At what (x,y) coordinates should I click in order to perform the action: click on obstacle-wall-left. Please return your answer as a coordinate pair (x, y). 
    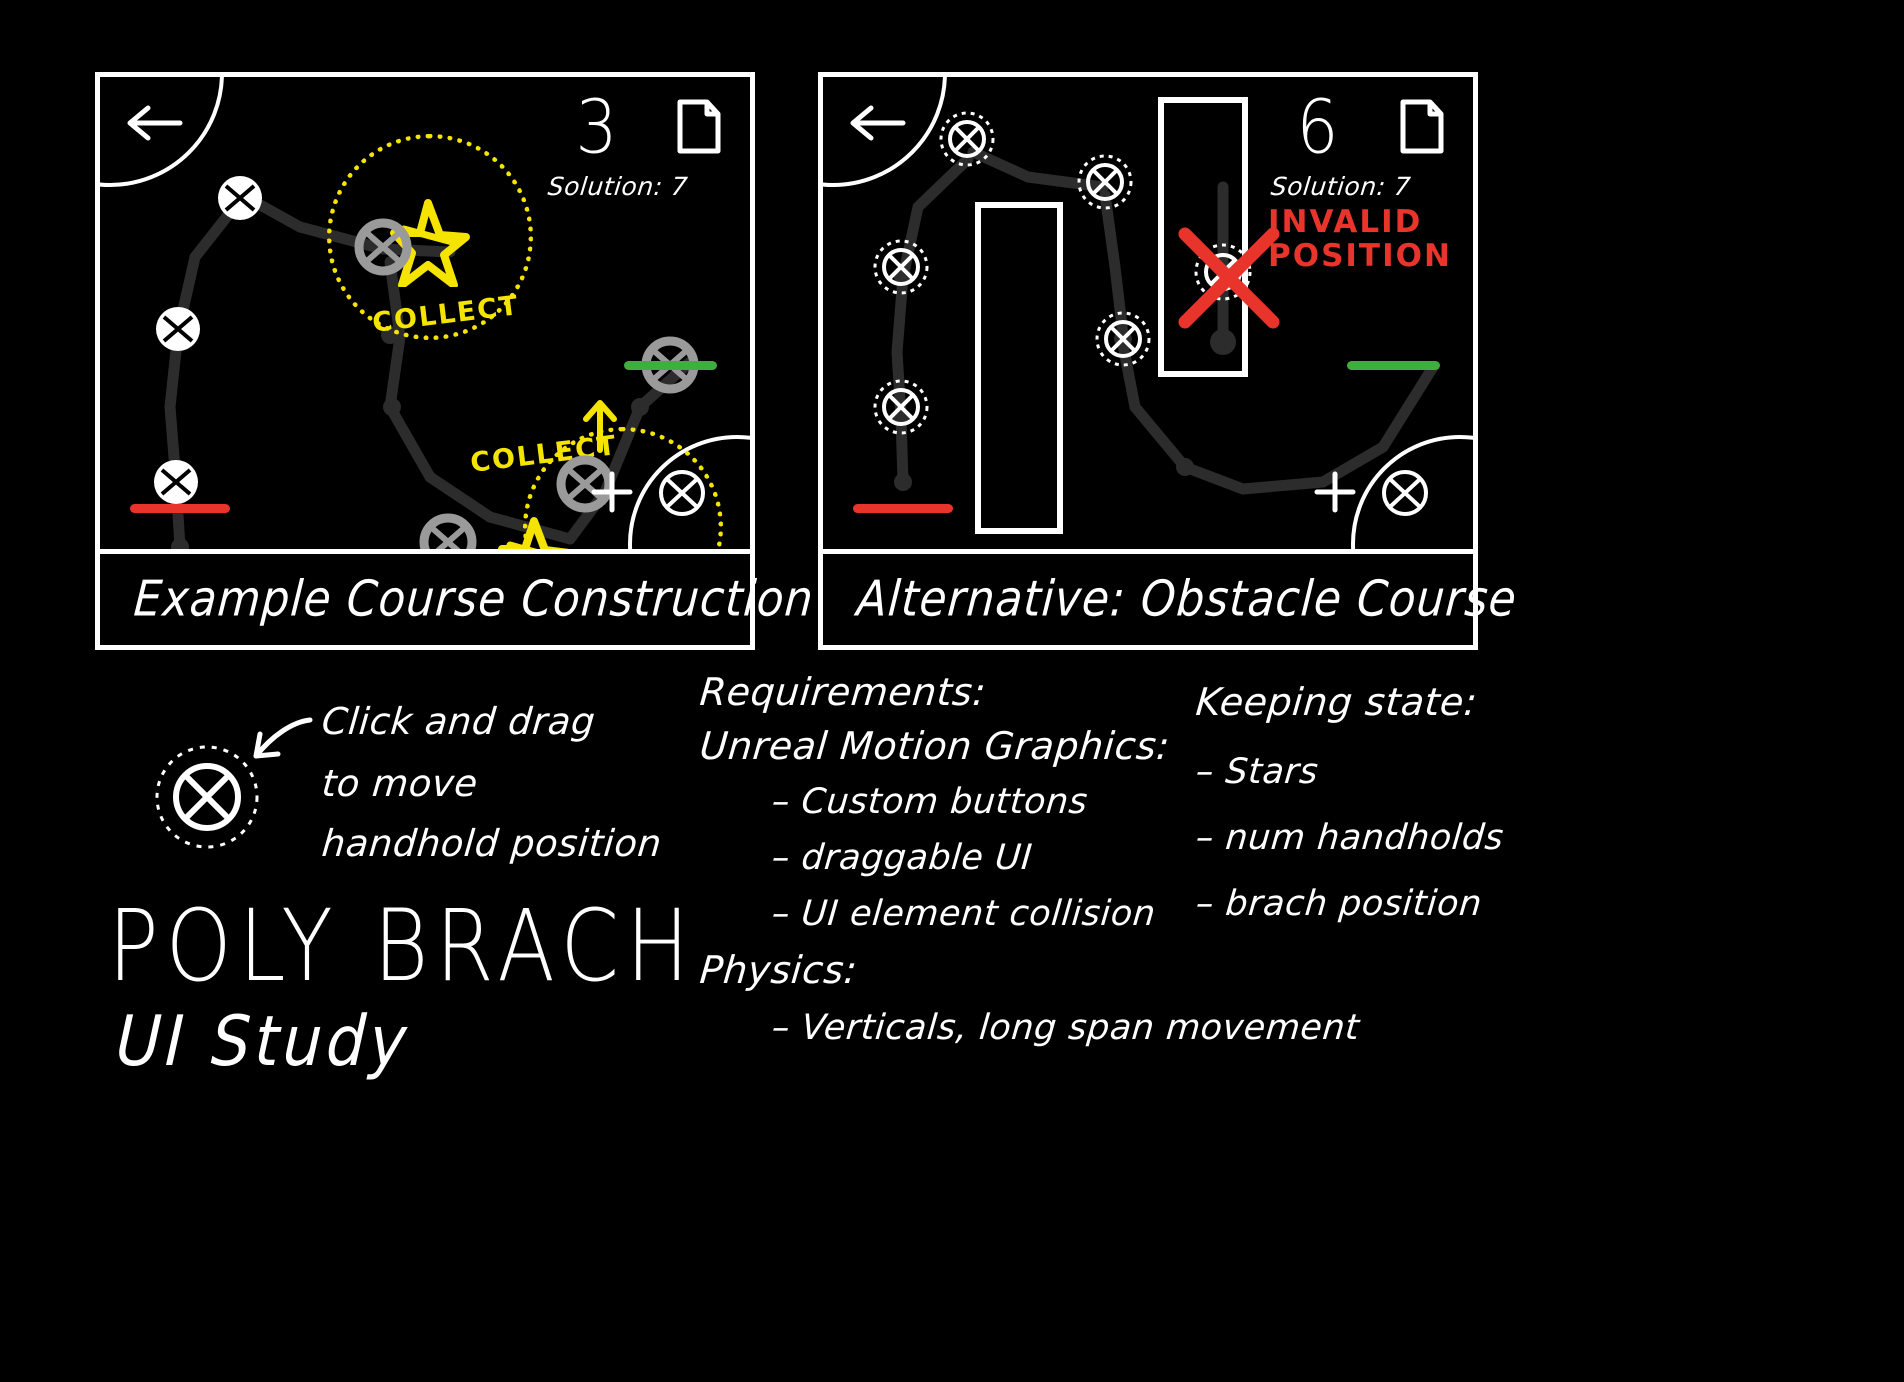
    Looking at the image, I should click on (1019, 368).